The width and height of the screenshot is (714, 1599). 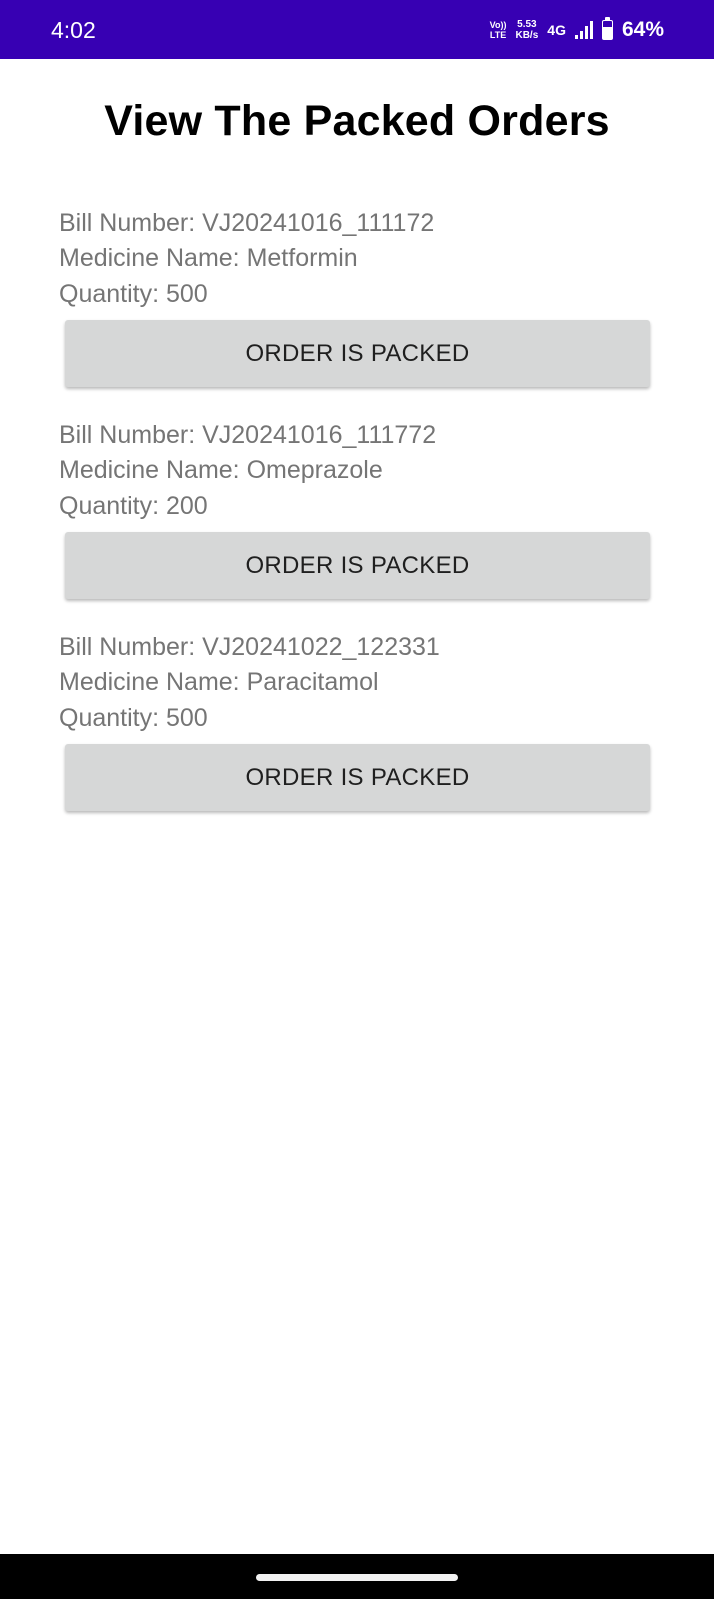 I want to click on network-speed-unit: KB/s, so click(x=527, y=35).